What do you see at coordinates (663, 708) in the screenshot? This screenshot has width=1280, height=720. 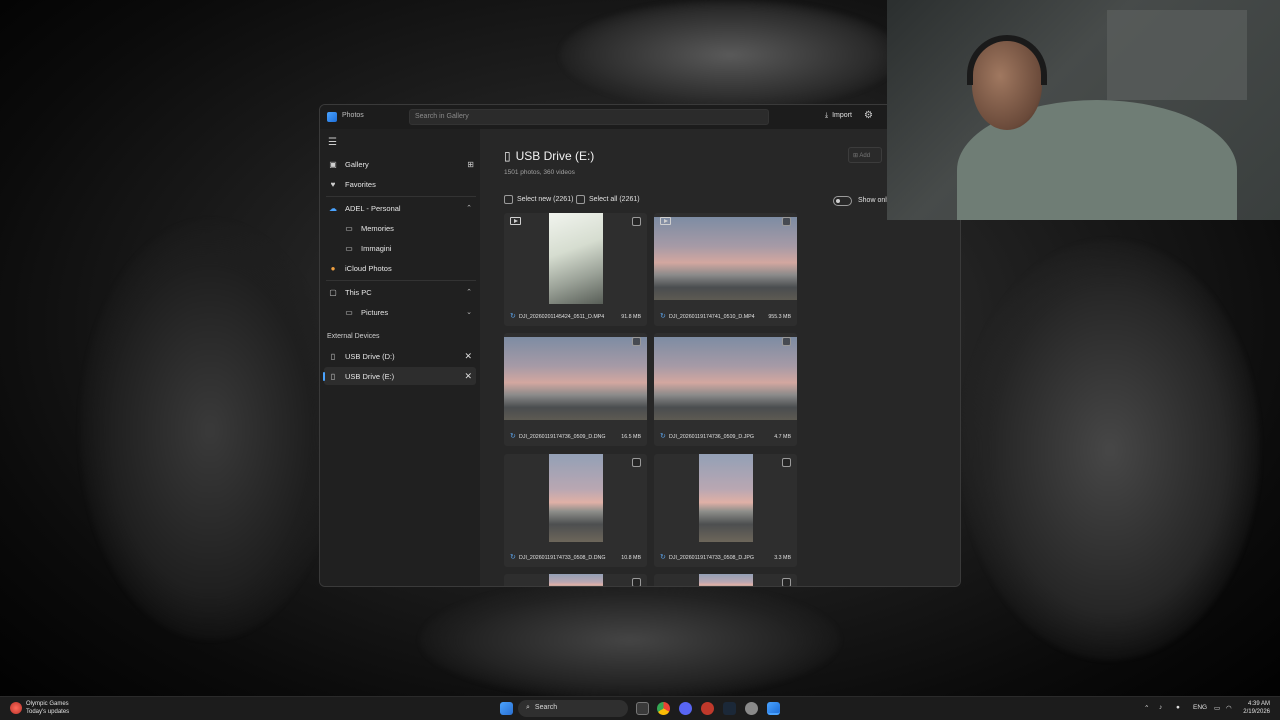 I see `chrome-icon` at bounding box center [663, 708].